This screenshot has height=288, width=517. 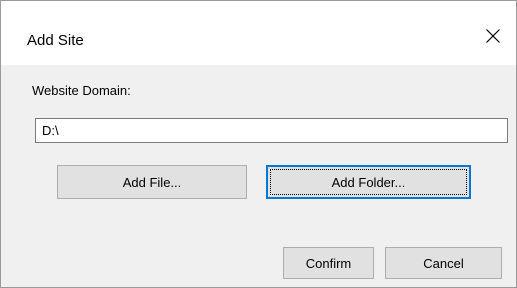 What do you see at coordinates (271, 130) in the screenshot?
I see `website-domain-input` at bounding box center [271, 130].